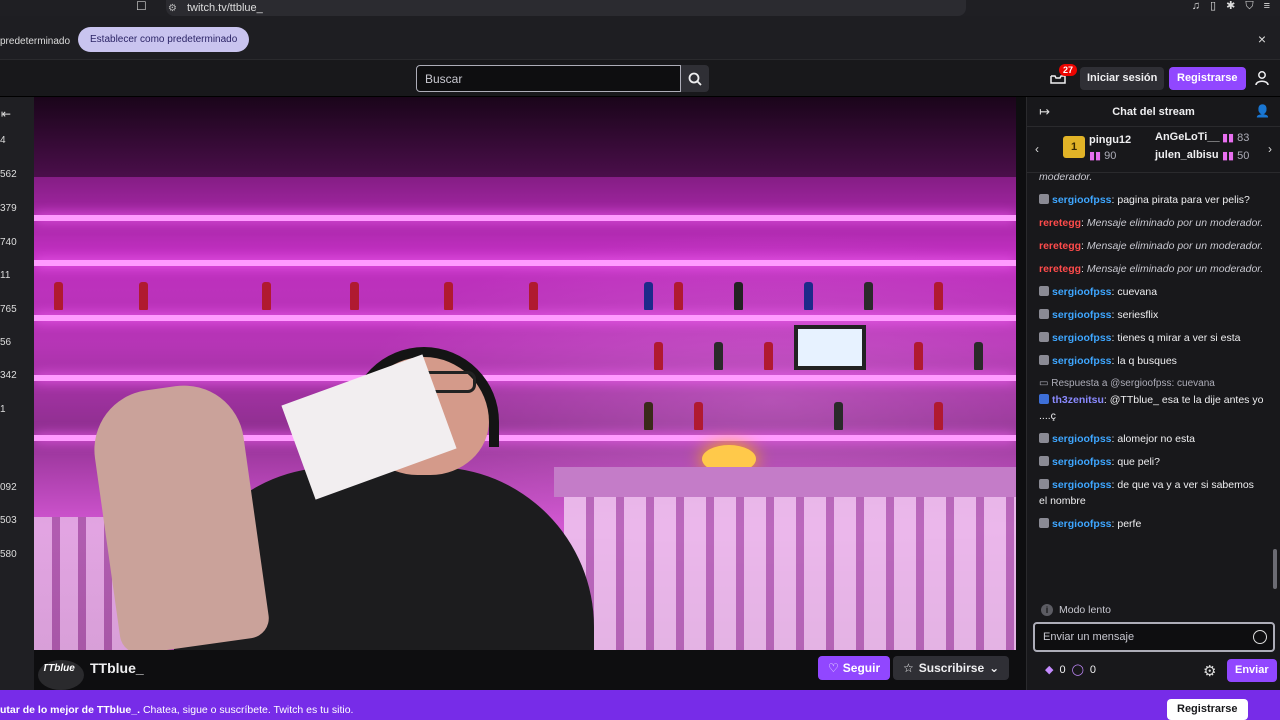  What do you see at coordinates (3, 140) in the screenshot?
I see `viewer-count: 4` at bounding box center [3, 140].